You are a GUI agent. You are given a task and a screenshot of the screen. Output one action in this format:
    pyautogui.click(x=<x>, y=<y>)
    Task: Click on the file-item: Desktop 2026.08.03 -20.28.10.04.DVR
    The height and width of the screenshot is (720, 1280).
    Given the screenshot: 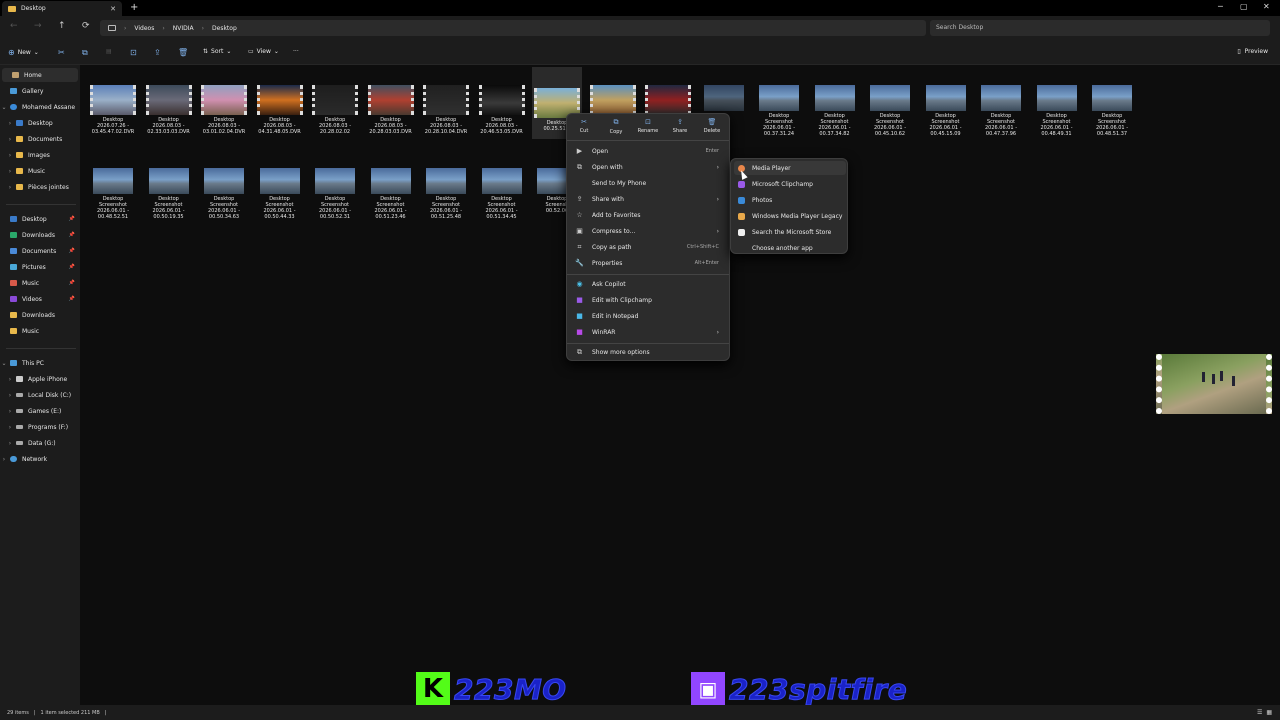 What is the action you would take?
    pyautogui.click(x=446, y=110)
    